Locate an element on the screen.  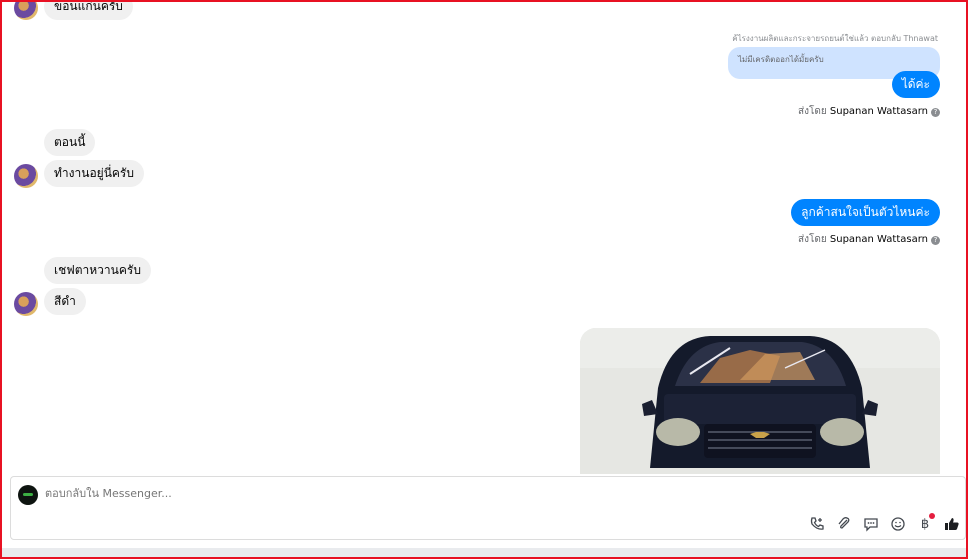
message-composer: ฿ is located at coordinates (488, 508).